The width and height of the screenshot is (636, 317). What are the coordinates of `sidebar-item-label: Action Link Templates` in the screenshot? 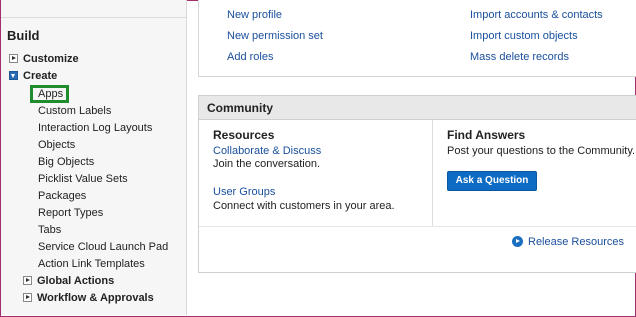 It's located at (91, 264).